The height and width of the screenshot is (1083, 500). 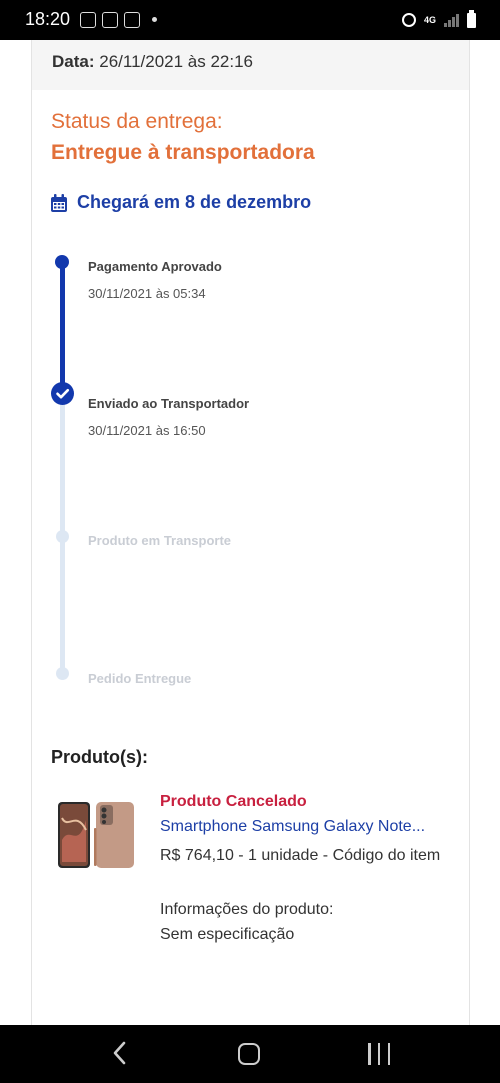 What do you see at coordinates (438, 19) in the screenshot?
I see `status-icons: 4G` at bounding box center [438, 19].